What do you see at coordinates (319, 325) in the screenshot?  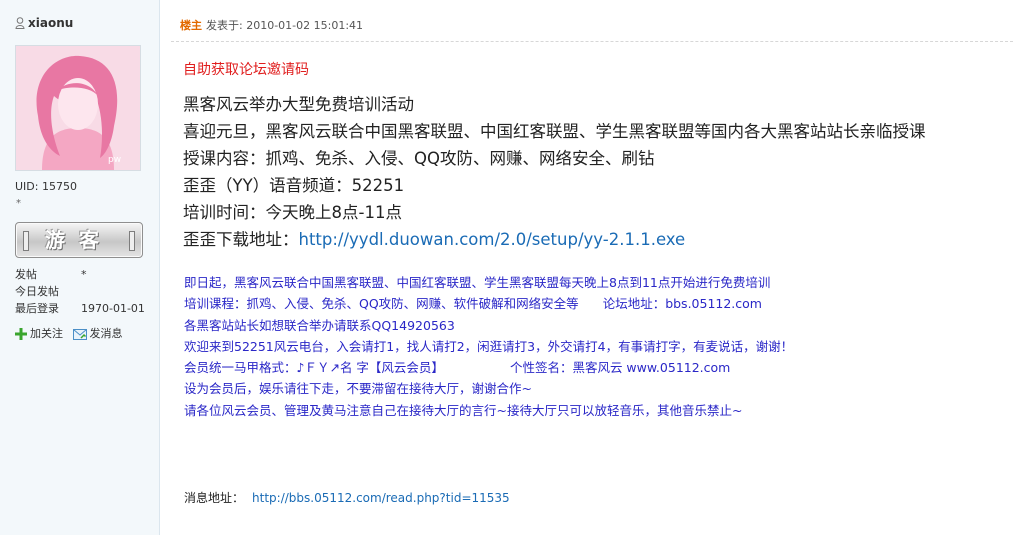 I see `notice-line: 各黑客站站长如想联合举办请联系QQ14920563` at bounding box center [319, 325].